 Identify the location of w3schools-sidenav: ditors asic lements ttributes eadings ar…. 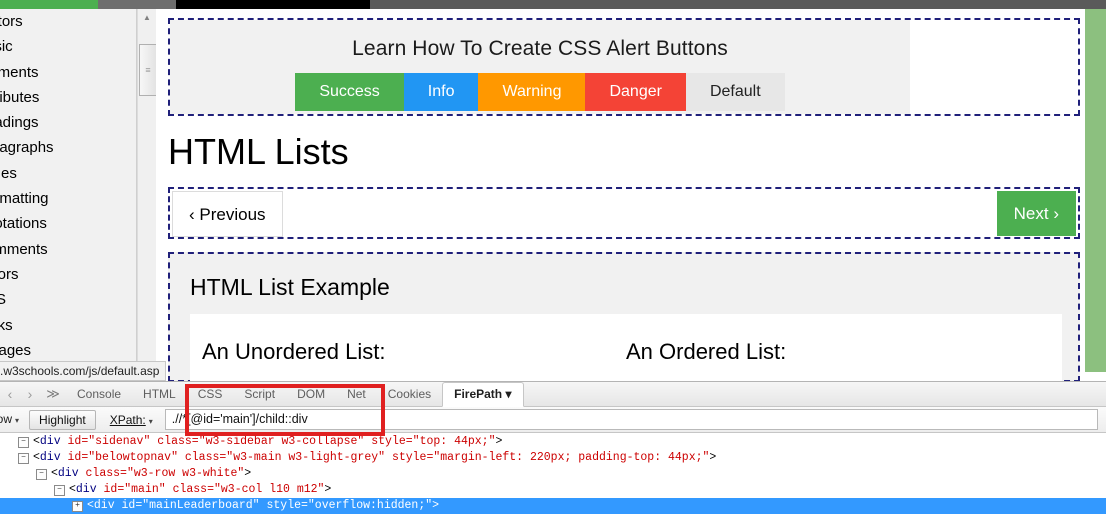
(68, 189).